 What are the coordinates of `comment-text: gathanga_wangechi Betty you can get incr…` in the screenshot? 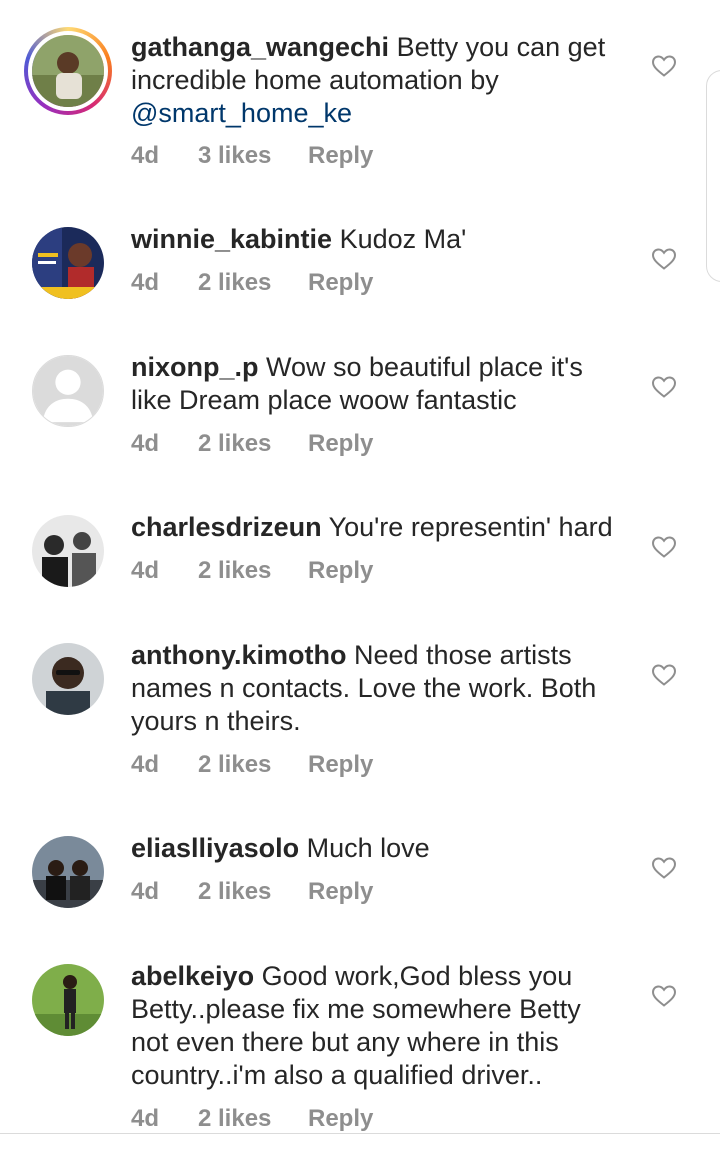 It's located at (368, 80).